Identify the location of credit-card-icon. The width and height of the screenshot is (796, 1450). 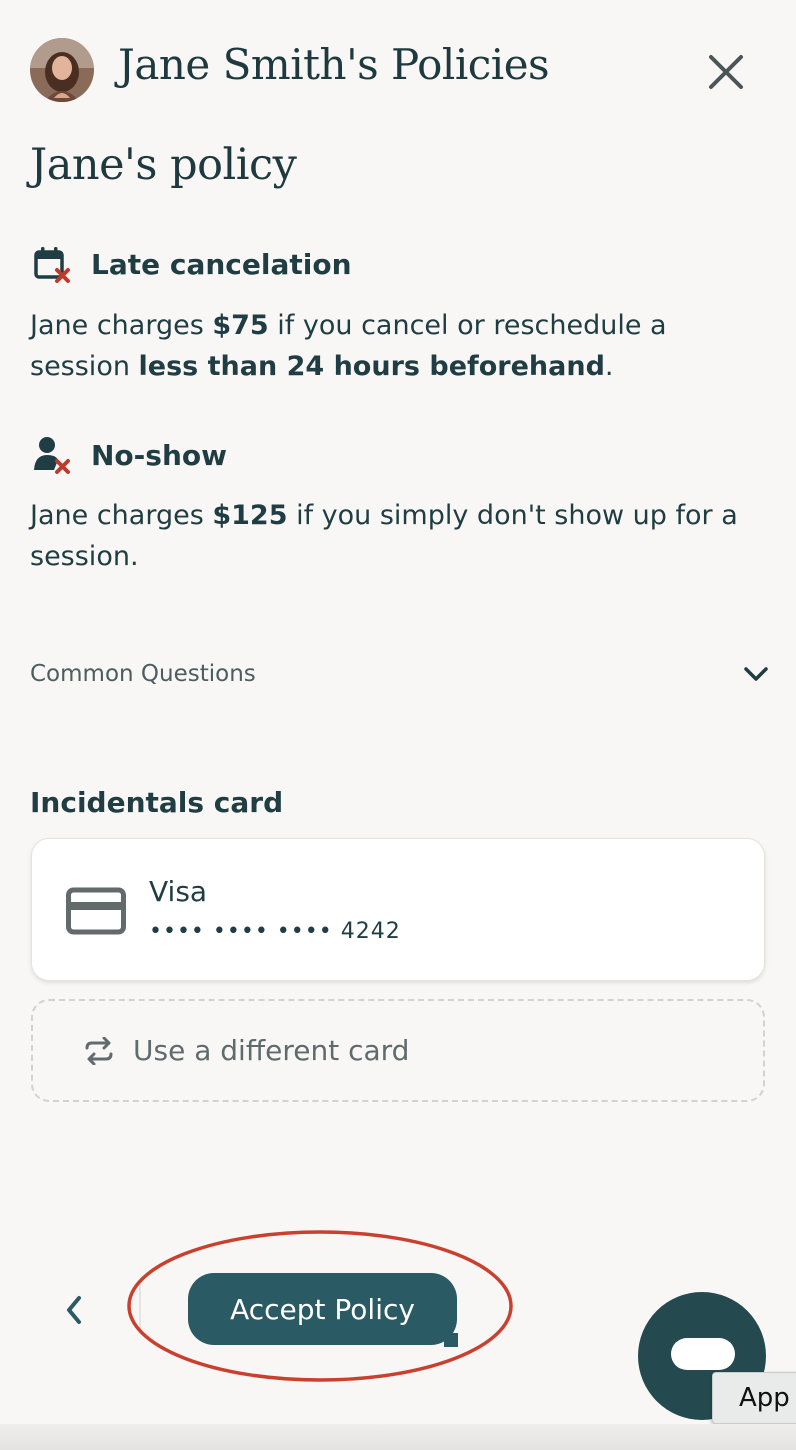
(96, 911).